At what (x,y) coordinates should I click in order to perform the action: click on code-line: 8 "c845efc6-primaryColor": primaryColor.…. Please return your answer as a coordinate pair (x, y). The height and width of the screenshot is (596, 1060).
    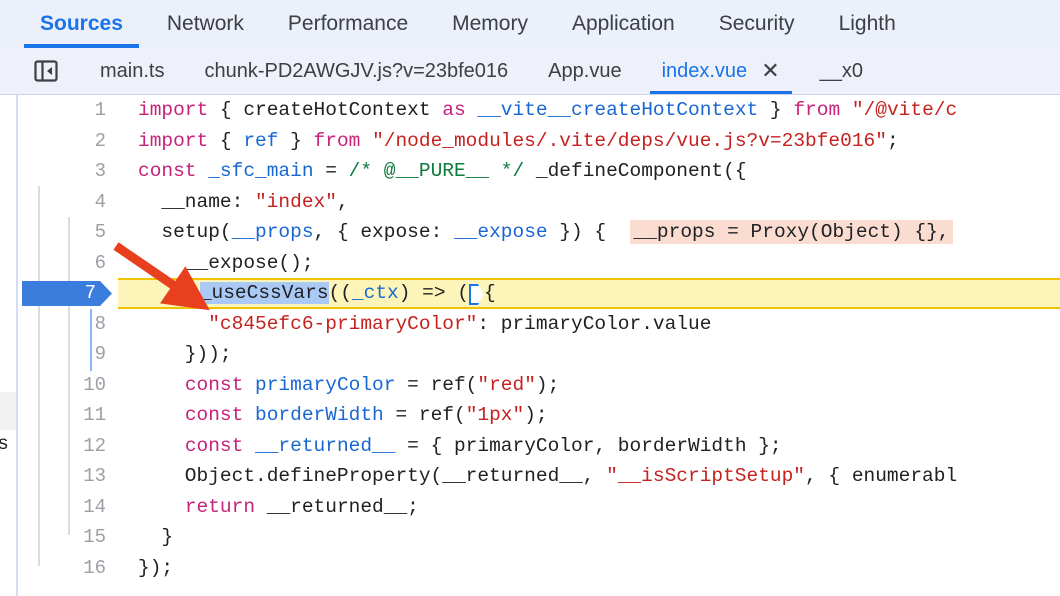
    Looking at the image, I should click on (540, 324).